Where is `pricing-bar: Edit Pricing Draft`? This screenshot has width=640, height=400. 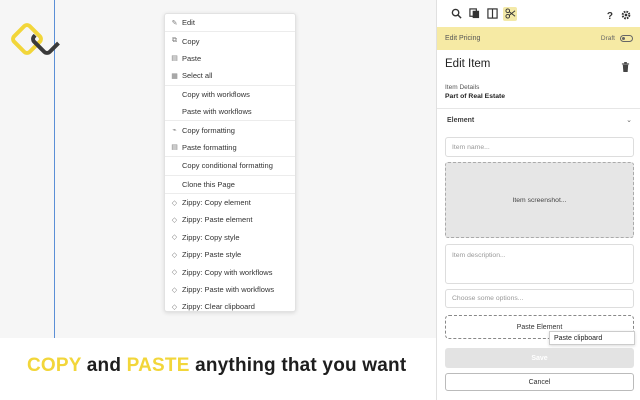 pricing-bar: Edit Pricing Draft is located at coordinates (538, 38).